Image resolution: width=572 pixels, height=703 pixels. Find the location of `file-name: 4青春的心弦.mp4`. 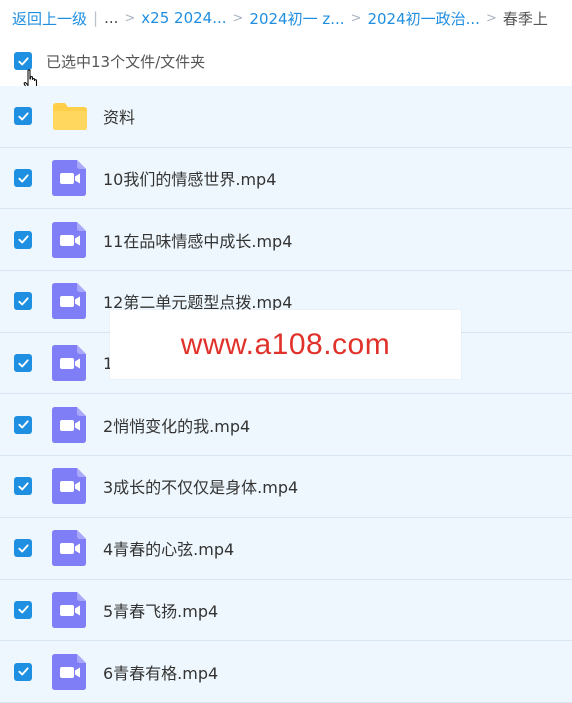

file-name: 4青春的心弦.mp4 is located at coordinates (168, 548).